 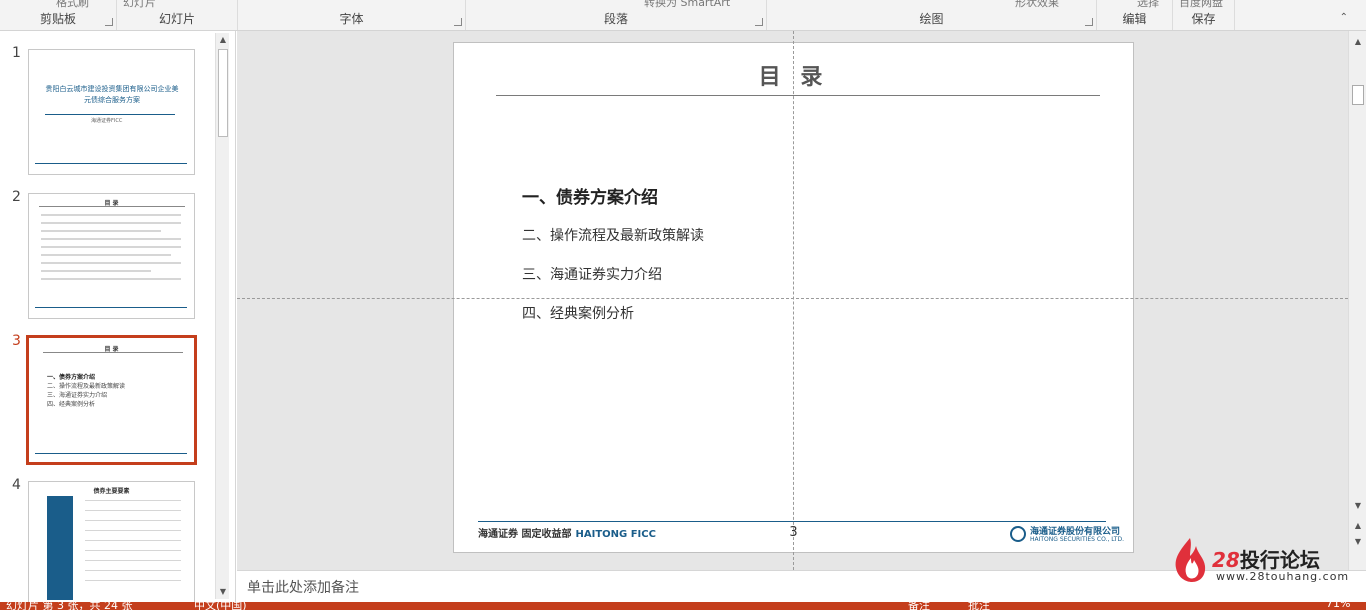 What do you see at coordinates (351, 19) in the screenshot?
I see `group-label-font: 字体` at bounding box center [351, 19].